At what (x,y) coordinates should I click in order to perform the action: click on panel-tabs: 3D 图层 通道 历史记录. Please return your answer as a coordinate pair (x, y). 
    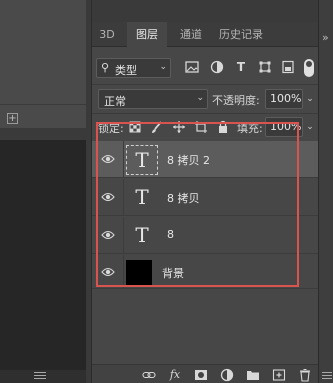
    Looking at the image, I should click on (205, 34).